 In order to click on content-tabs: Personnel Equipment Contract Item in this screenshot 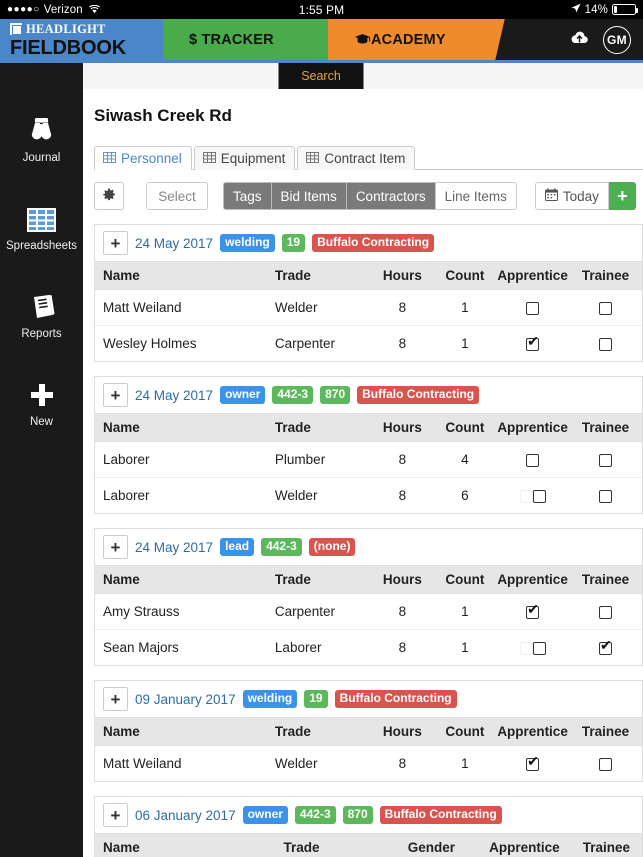, I will do `click(368, 155)`.